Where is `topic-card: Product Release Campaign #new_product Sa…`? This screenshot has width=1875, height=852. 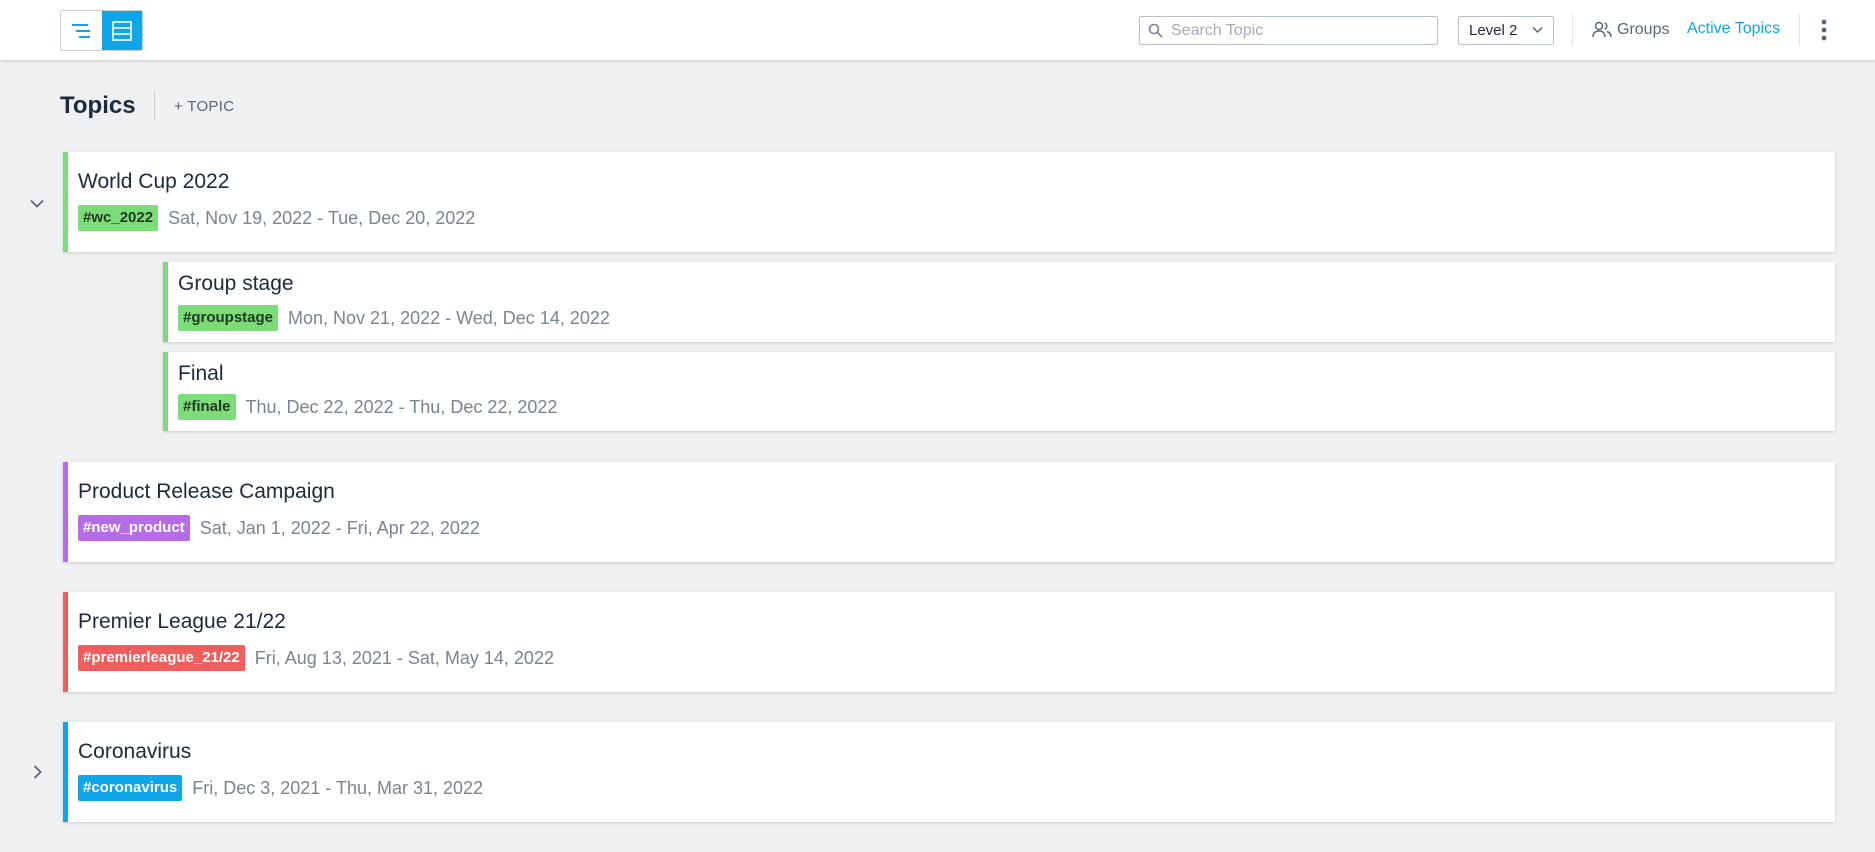 topic-card: Product Release Campaign #new_product Sa… is located at coordinates (949, 512).